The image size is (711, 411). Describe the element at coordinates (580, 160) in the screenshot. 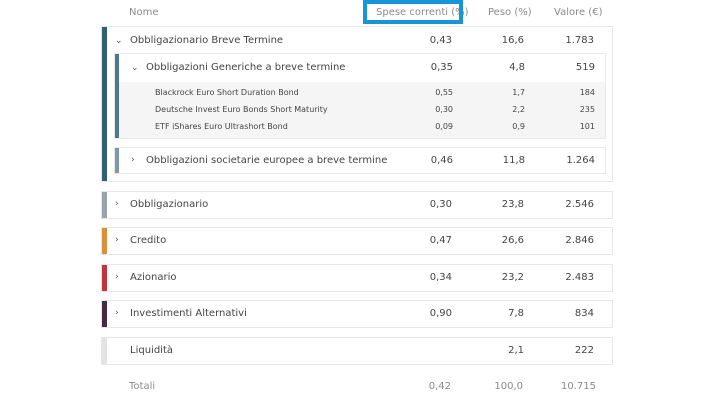

I see `subgroup-value: 1.264` at that location.